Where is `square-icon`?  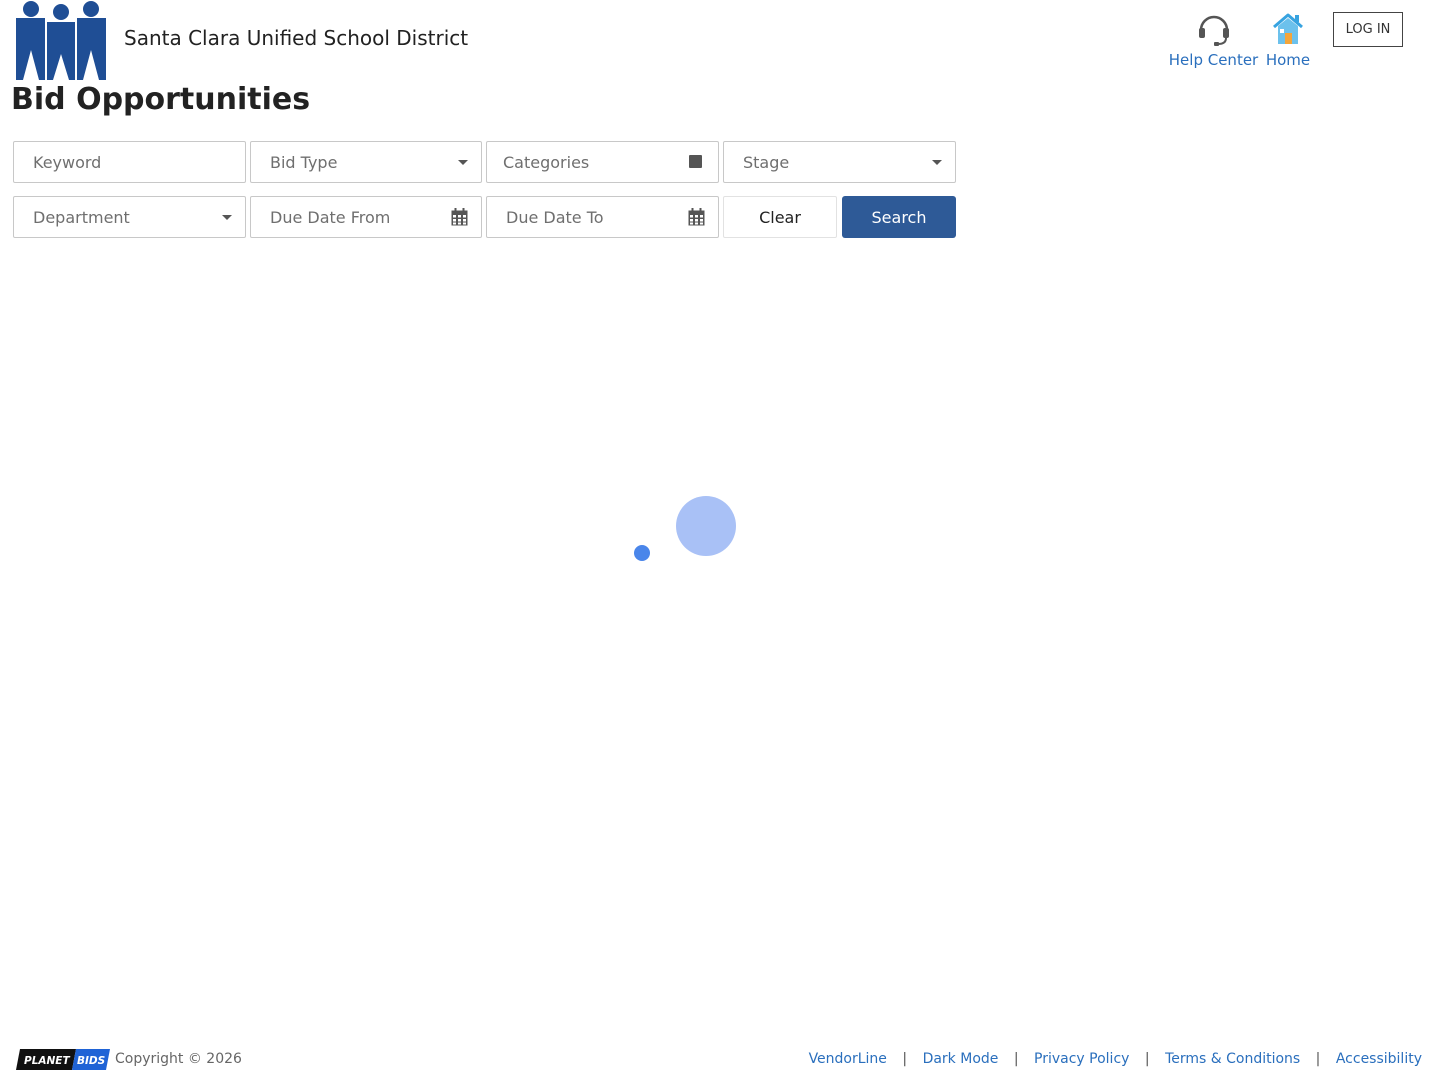
square-icon is located at coordinates (695, 161).